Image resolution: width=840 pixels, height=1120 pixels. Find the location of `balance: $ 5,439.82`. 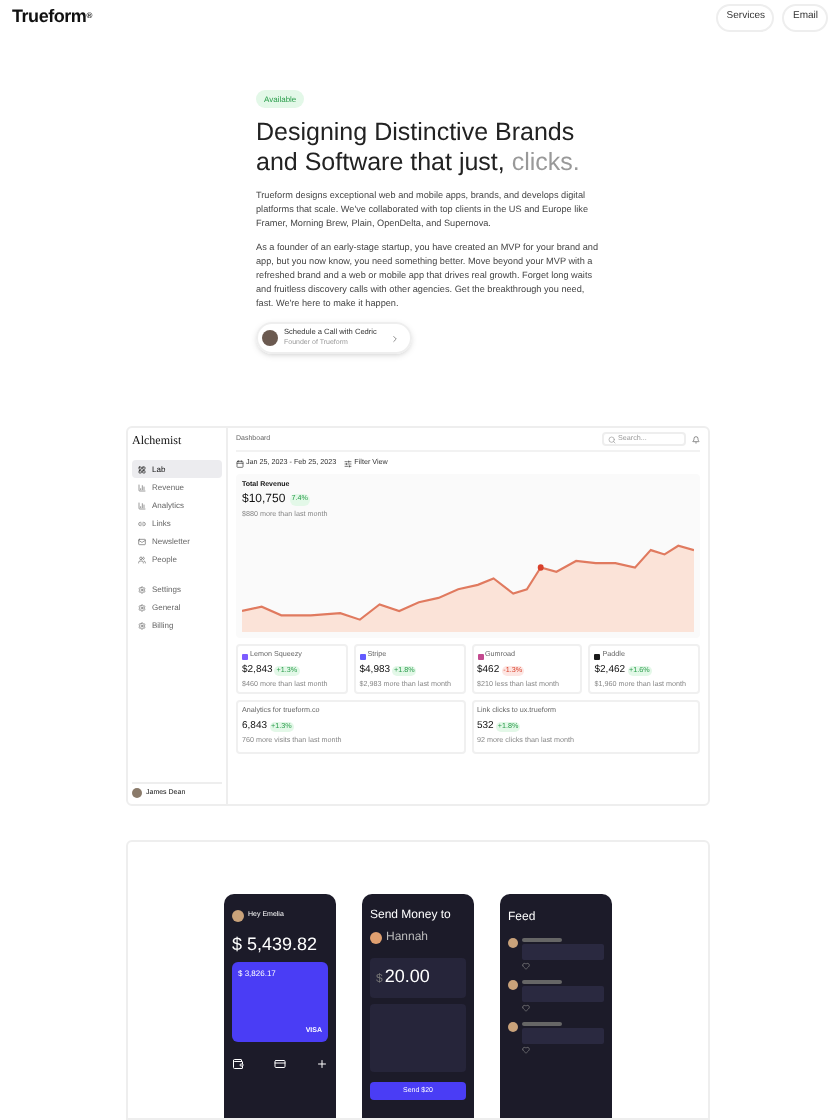

balance: $ 5,439.82 is located at coordinates (276, 945).